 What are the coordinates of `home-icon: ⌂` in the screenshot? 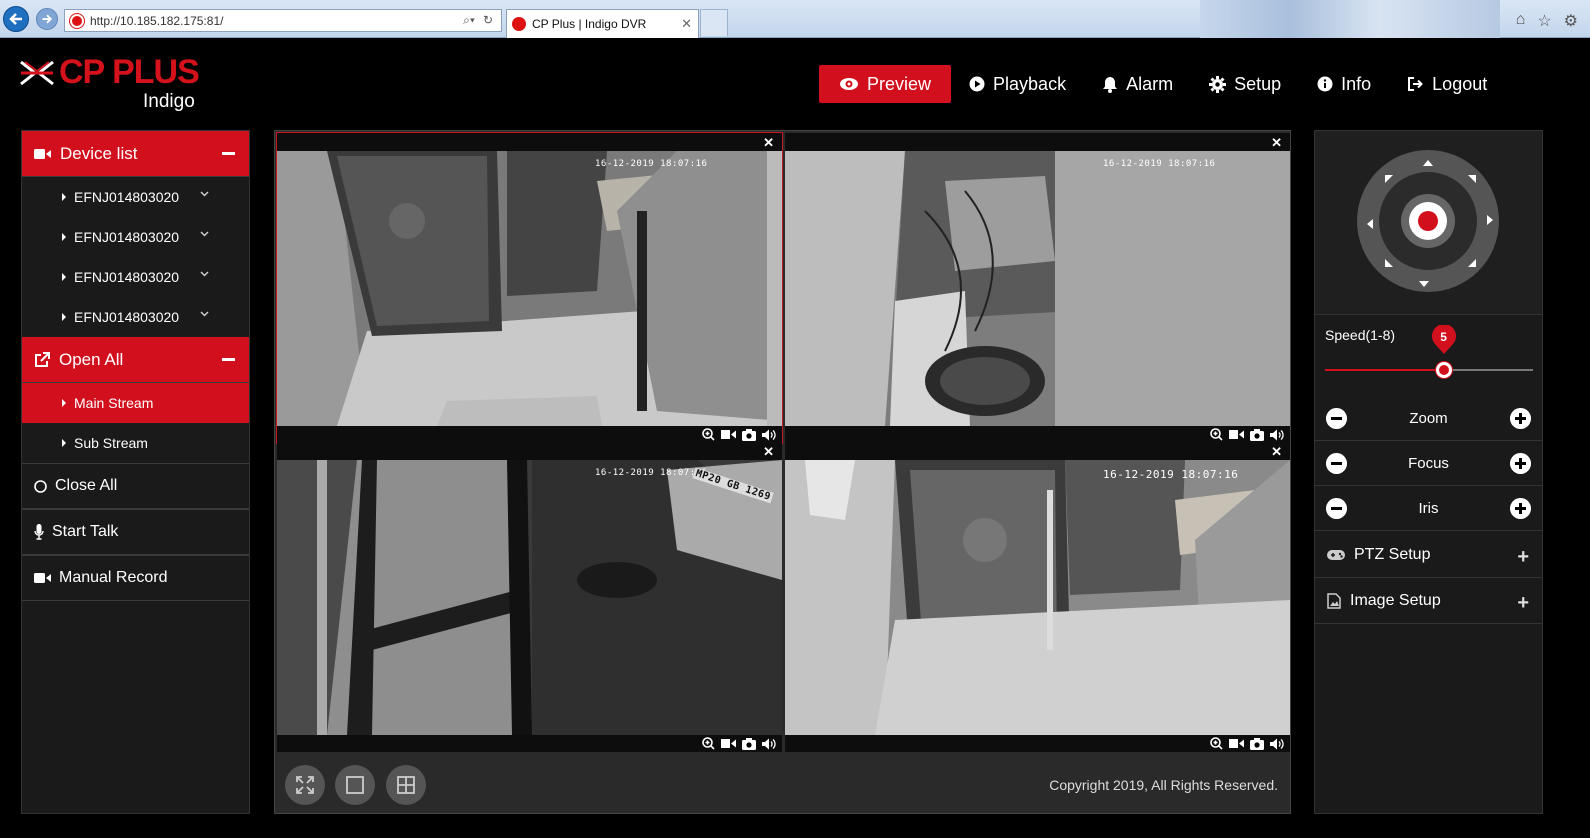 It's located at (1521, 21).